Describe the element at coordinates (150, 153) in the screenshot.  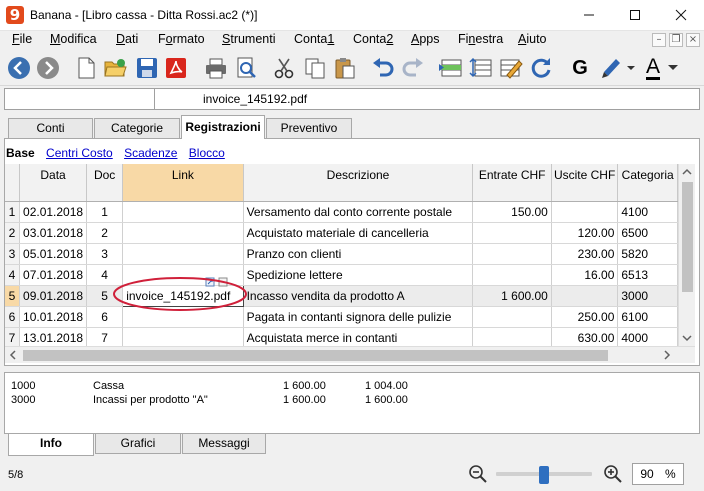
I see `view-scadenze: Scadenze` at that location.